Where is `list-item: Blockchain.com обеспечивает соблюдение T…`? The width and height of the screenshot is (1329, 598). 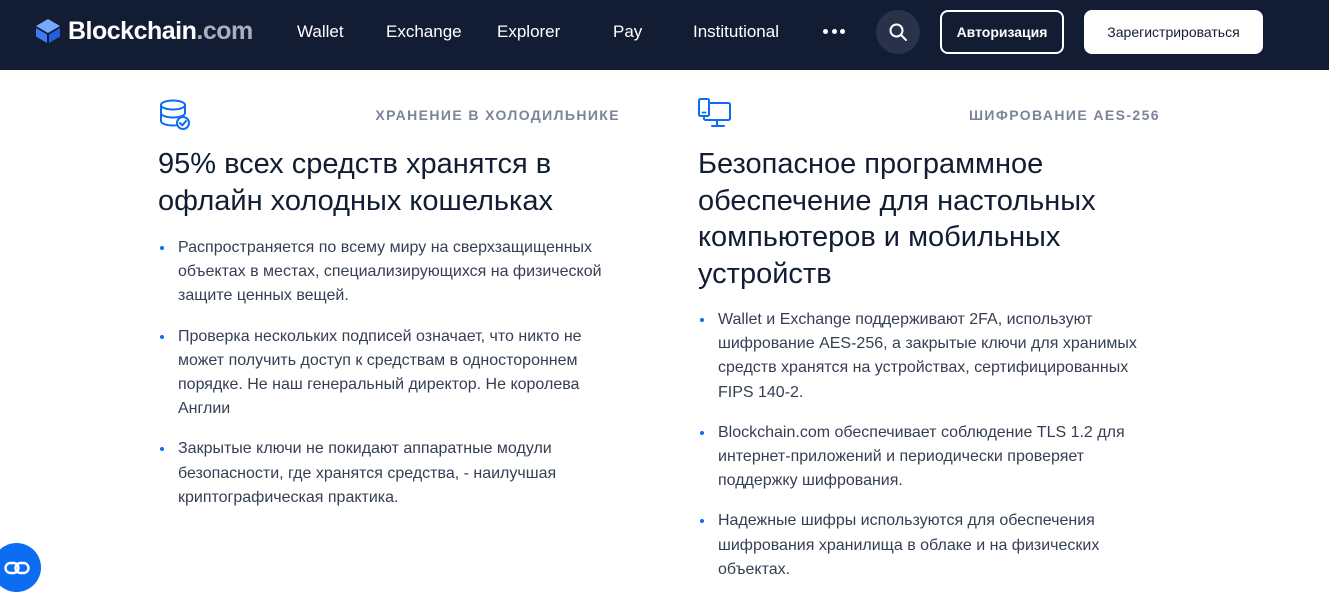
list-item: Blockchain.com обеспечивает соблюдение T… is located at coordinates (929, 457).